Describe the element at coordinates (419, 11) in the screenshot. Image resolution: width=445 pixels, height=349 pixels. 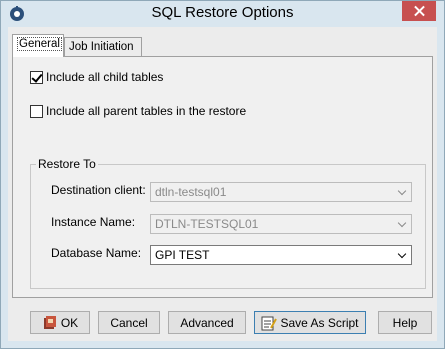
I see `close-button` at that location.